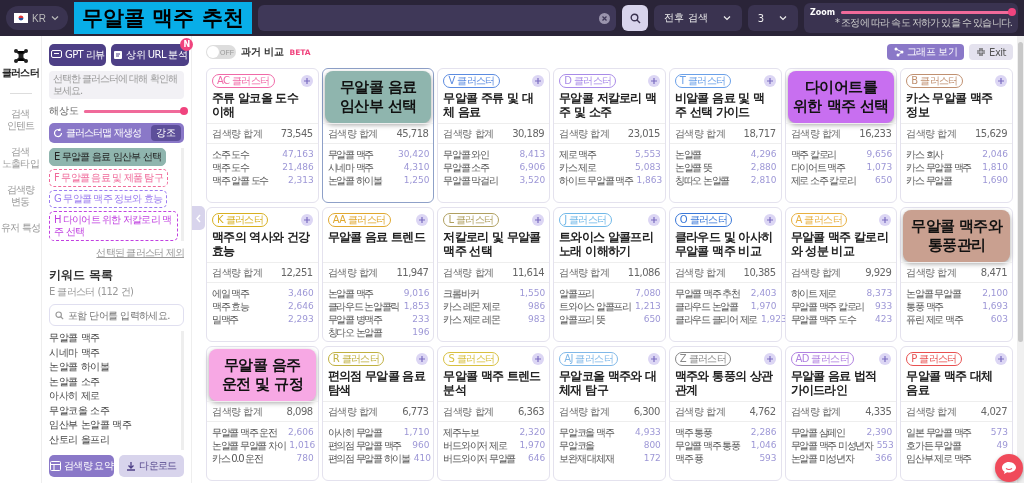 This screenshot has height=483, width=1024. What do you see at coordinates (724, 244) in the screenshot?
I see `card-title: 클라우드 및 아사히 무알콜 맥주 비교` at bounding box center [724, 244].